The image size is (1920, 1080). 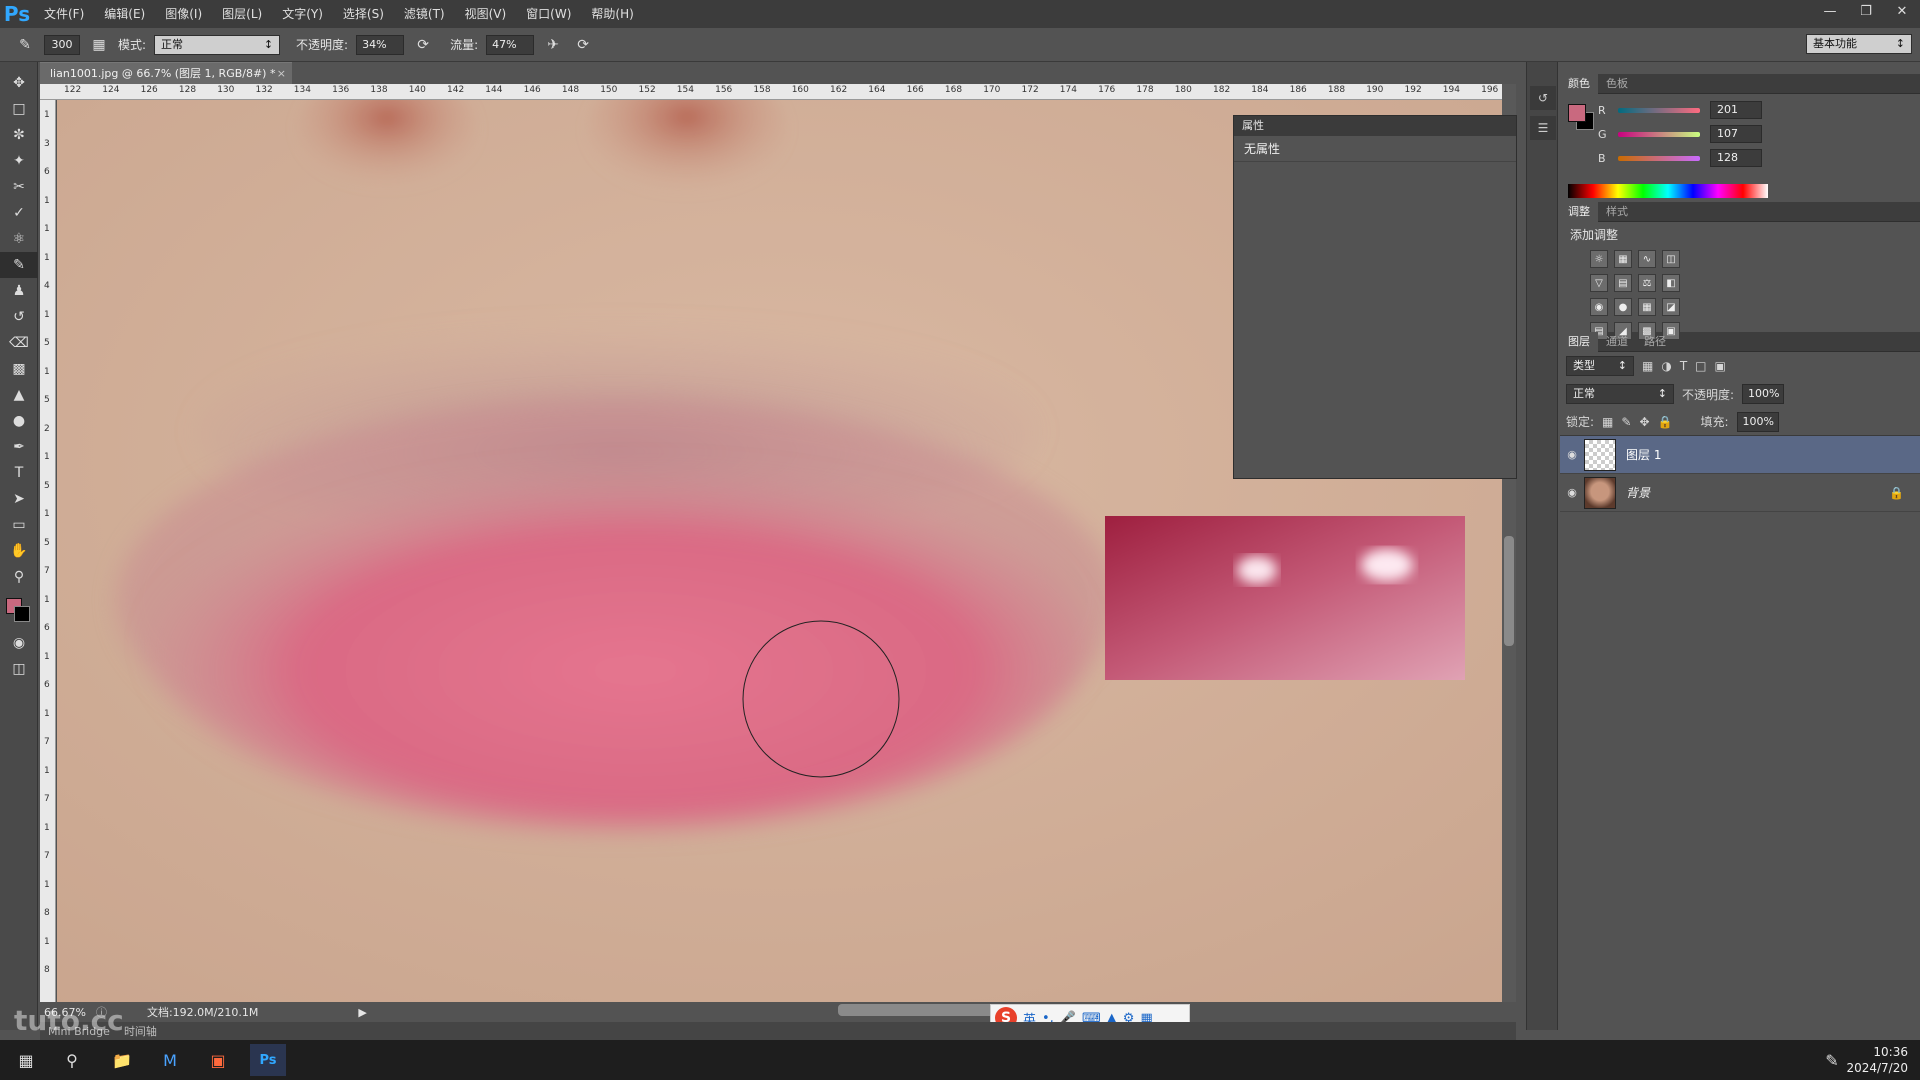 What do you see at coordinates (19, 643) in the screenshot?
I see `quick-mask-icon: ◉` at bounding box center [19, 643].